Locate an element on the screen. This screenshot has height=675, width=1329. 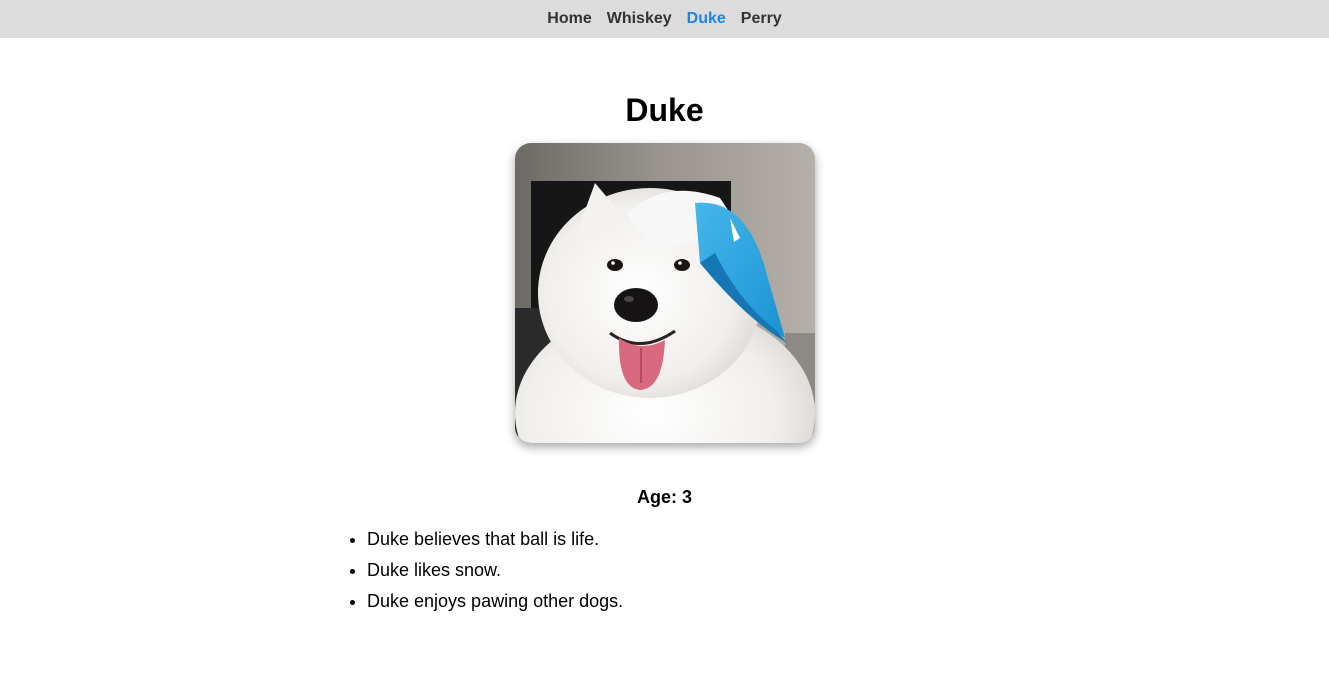
top-navbar: Home Whiskey Duke Perry is located at coordinates (664, 19).